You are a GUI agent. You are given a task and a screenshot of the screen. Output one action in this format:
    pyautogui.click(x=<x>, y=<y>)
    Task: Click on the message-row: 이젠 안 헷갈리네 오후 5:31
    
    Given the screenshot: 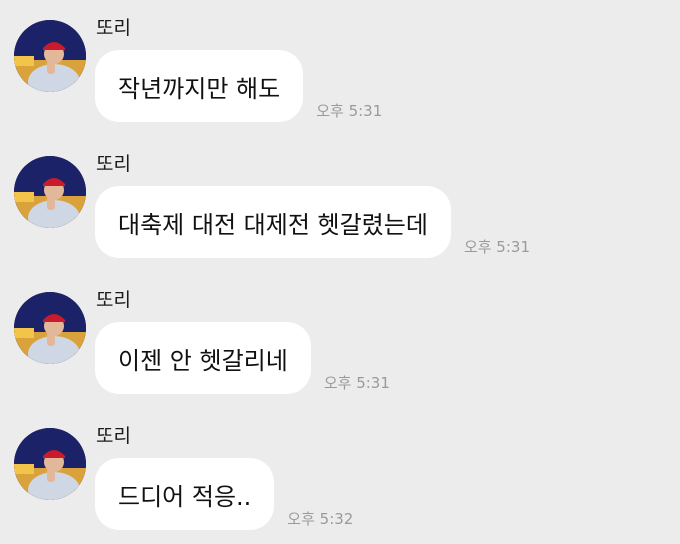 What is the action you would take?
    pyautogui.click(x=242, y=358)
    